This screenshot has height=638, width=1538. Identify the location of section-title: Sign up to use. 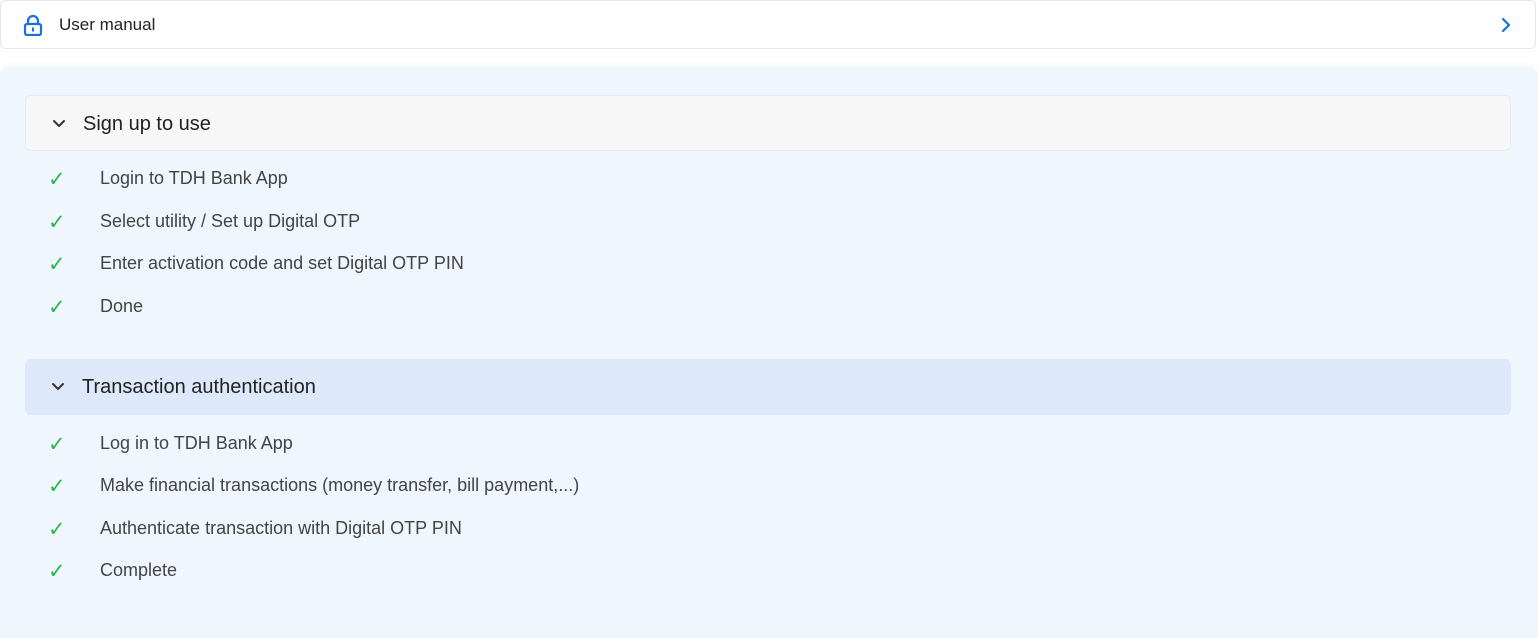
(147, 124).